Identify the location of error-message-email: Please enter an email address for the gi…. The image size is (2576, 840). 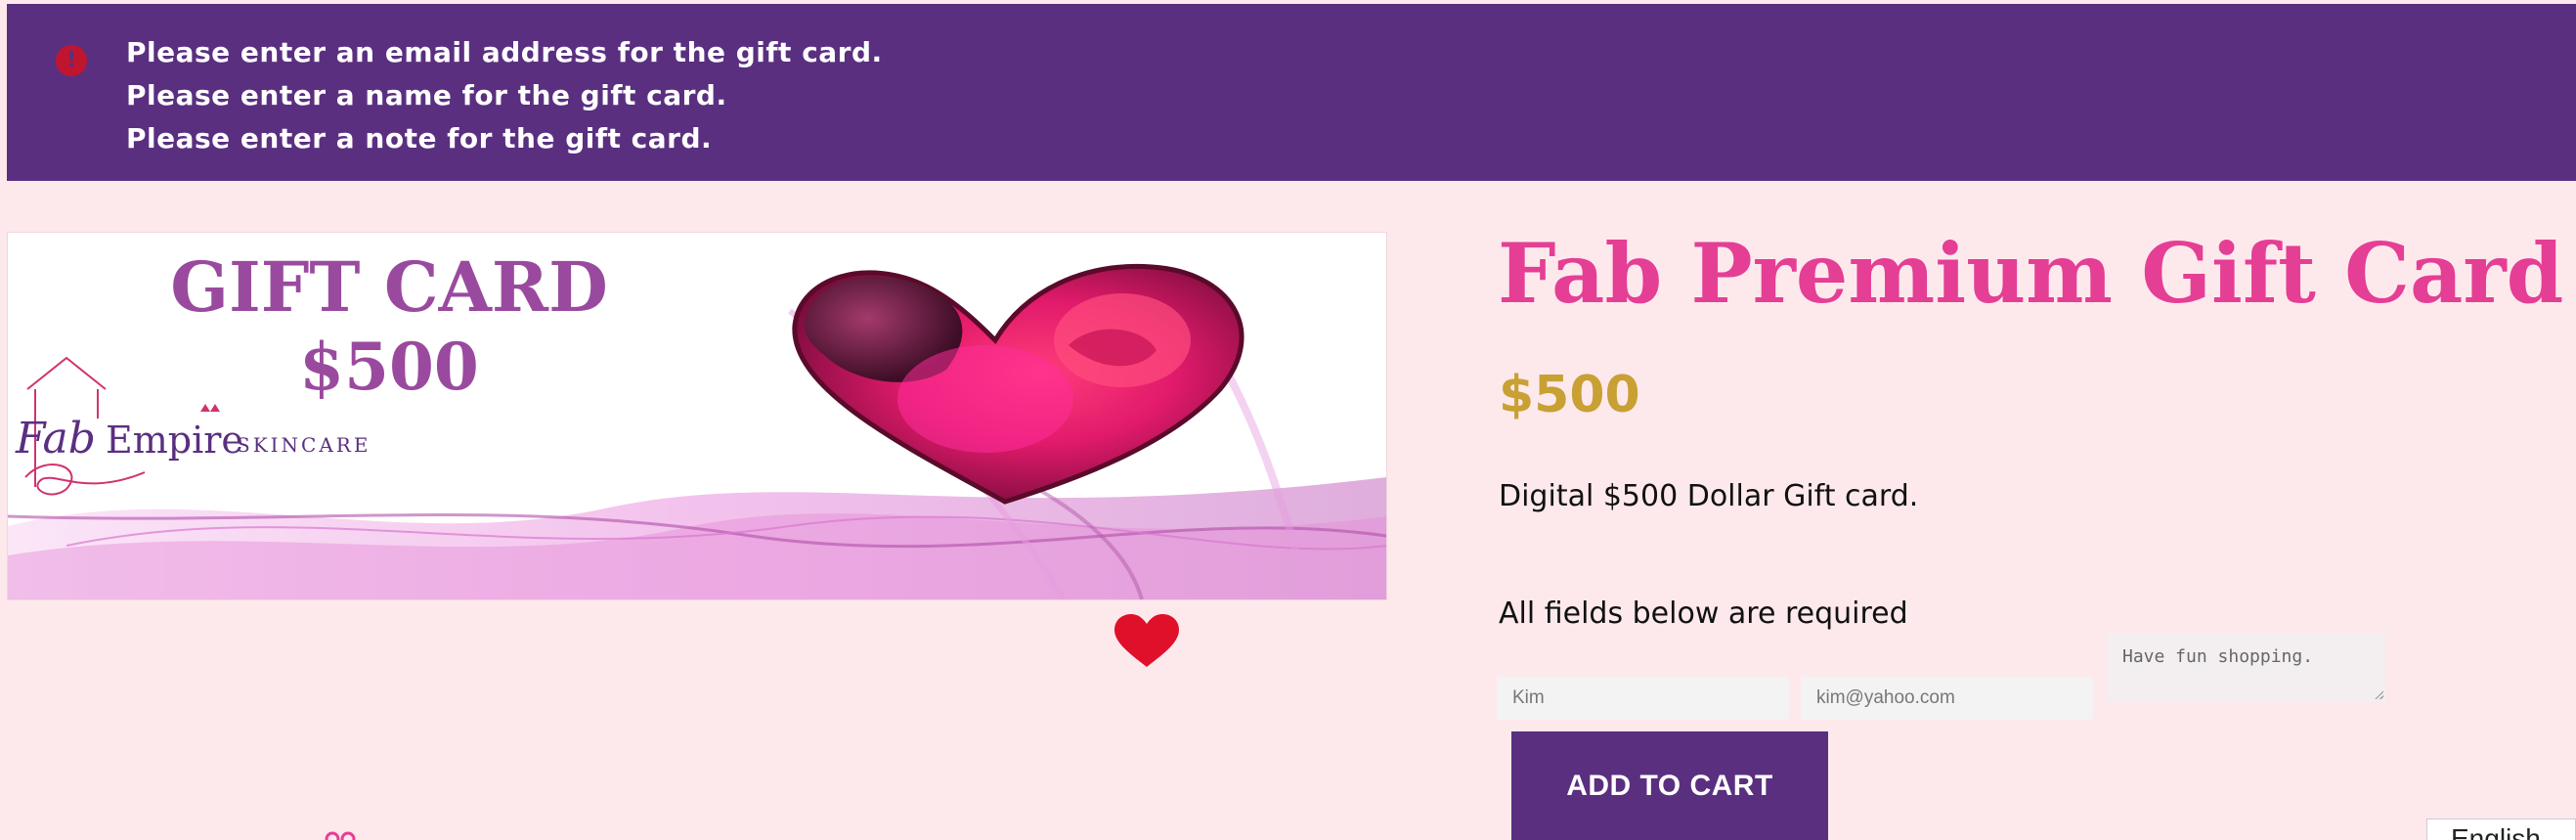
(504, 52).